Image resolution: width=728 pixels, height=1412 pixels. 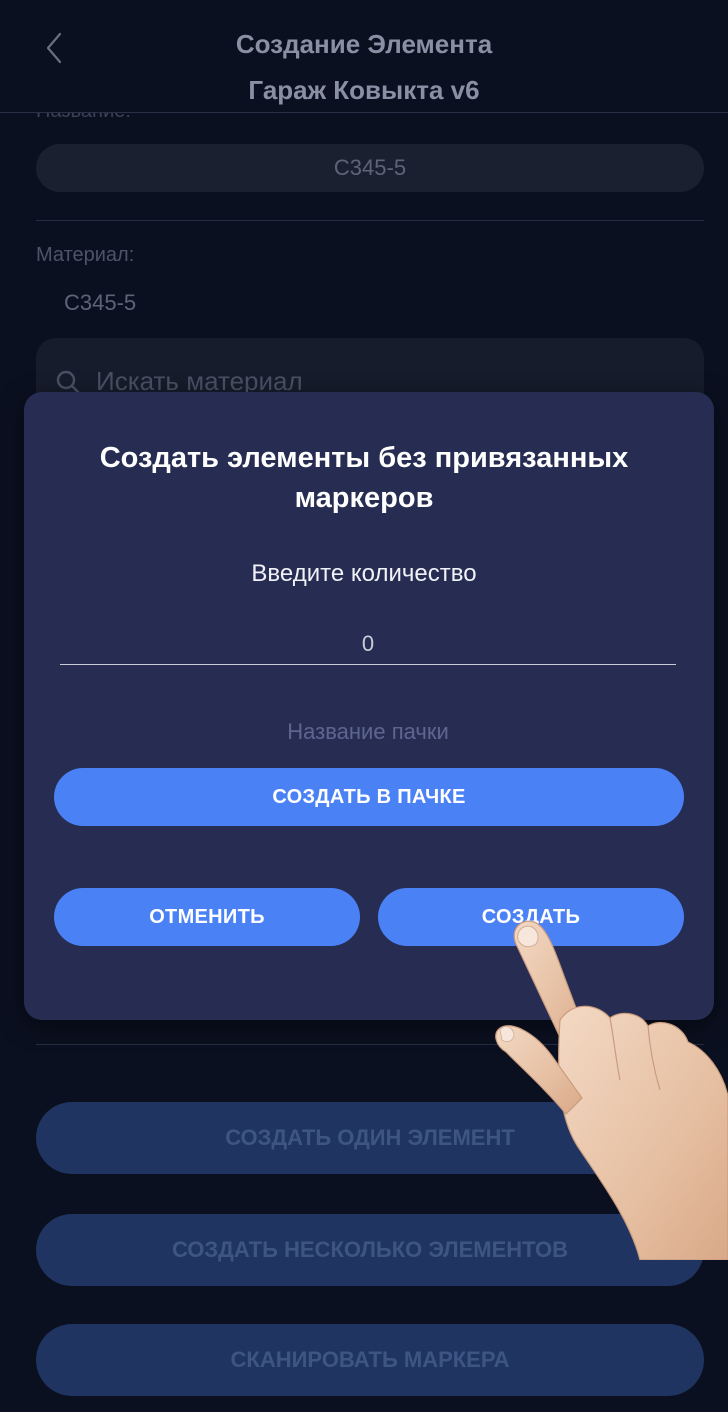 What do you see at coordinates (85, 255) in the screenshot?
I see `material-label: Материал:` at bounding box center [85, 255].